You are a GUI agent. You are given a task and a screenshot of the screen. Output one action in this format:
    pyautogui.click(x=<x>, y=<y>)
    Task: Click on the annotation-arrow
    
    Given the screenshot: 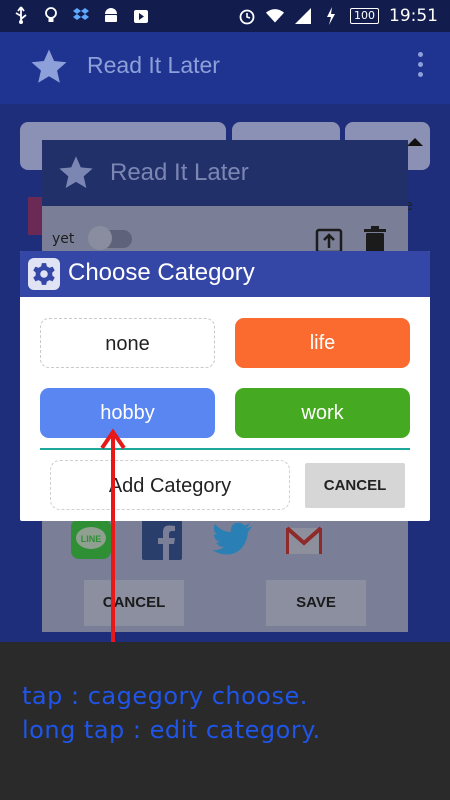 What is the action you would take?
    pyautogui.click(x=113, y=549)
    